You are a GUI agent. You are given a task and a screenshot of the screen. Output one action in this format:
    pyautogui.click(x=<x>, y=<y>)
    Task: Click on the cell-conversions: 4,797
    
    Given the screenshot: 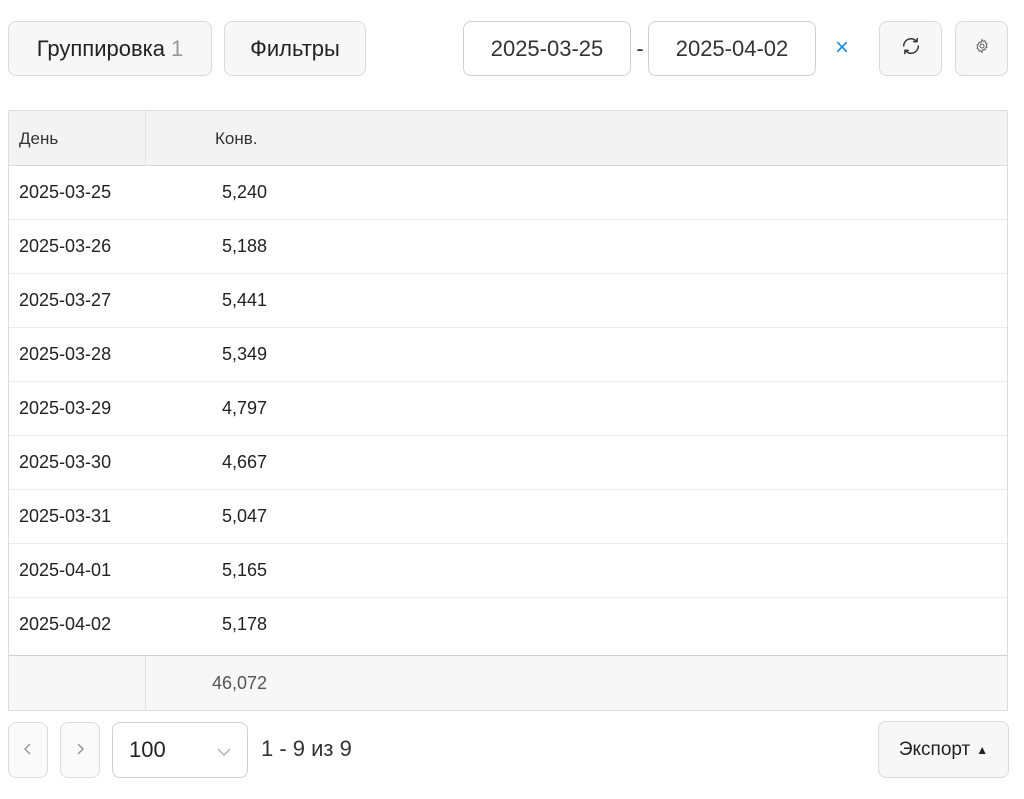 What is the action you would take?
    pyautogui.click(x=244, y=408)
    